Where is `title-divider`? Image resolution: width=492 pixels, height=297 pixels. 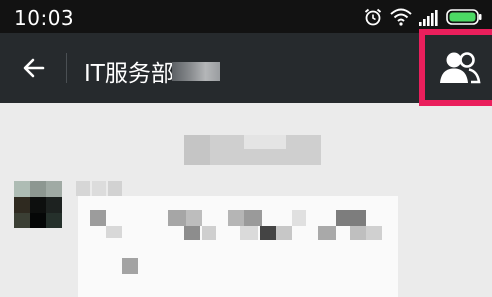
title-divider is located at coordinates (66, 68).